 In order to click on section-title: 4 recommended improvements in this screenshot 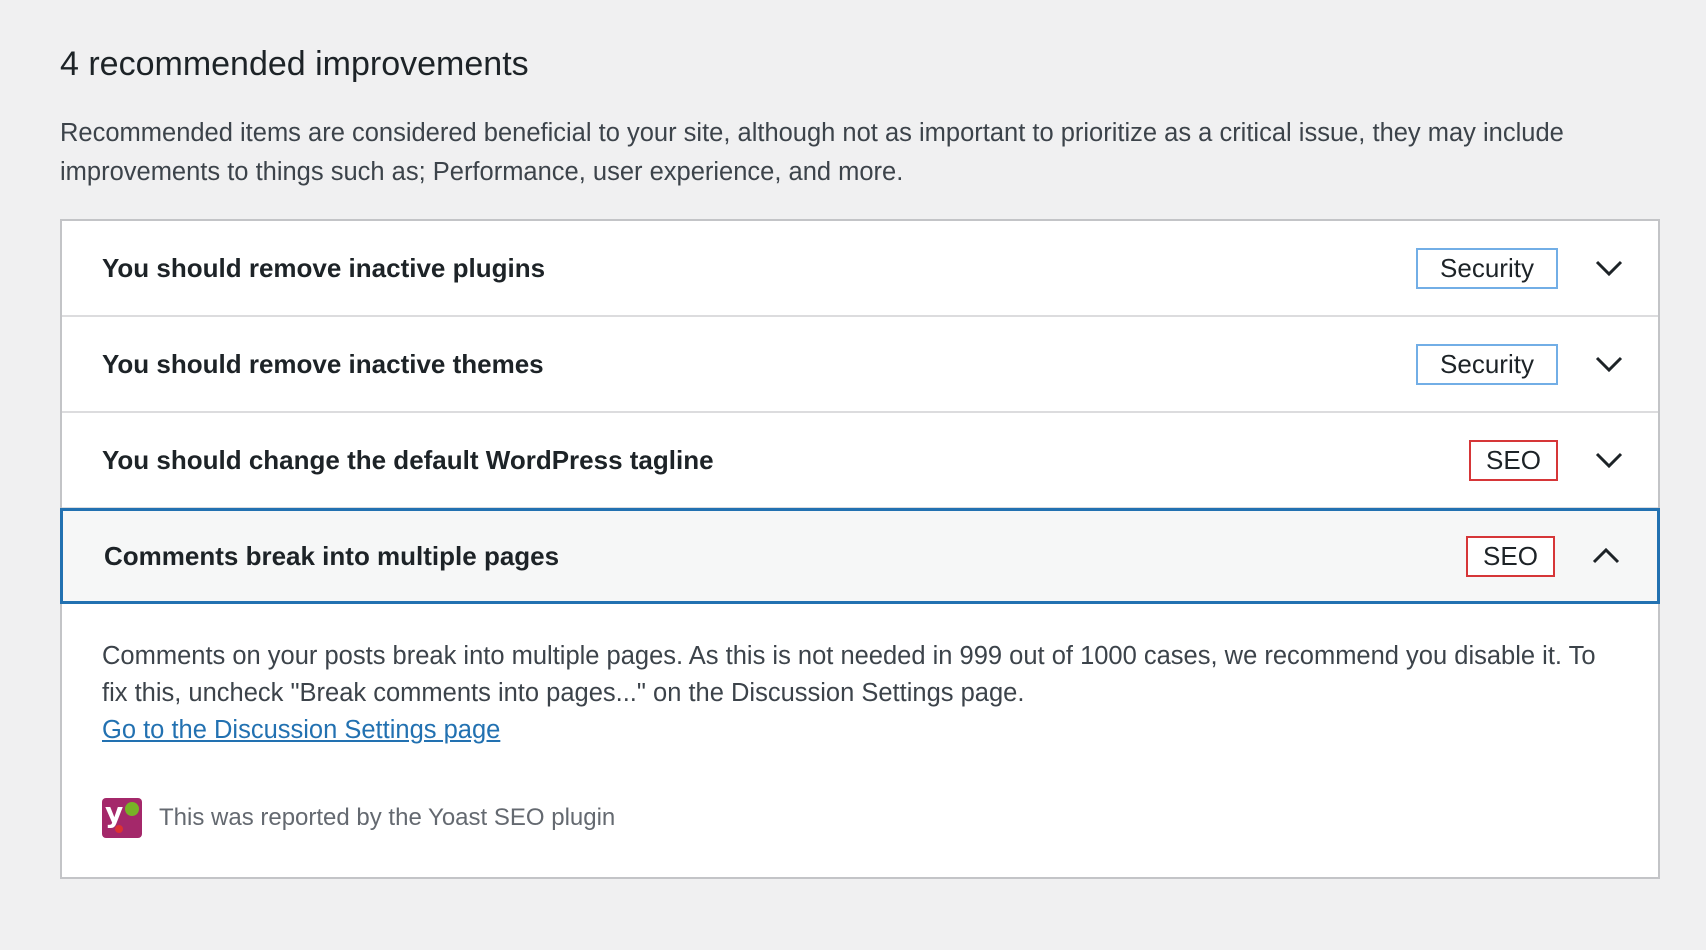, I will do `click(294, 64)`.